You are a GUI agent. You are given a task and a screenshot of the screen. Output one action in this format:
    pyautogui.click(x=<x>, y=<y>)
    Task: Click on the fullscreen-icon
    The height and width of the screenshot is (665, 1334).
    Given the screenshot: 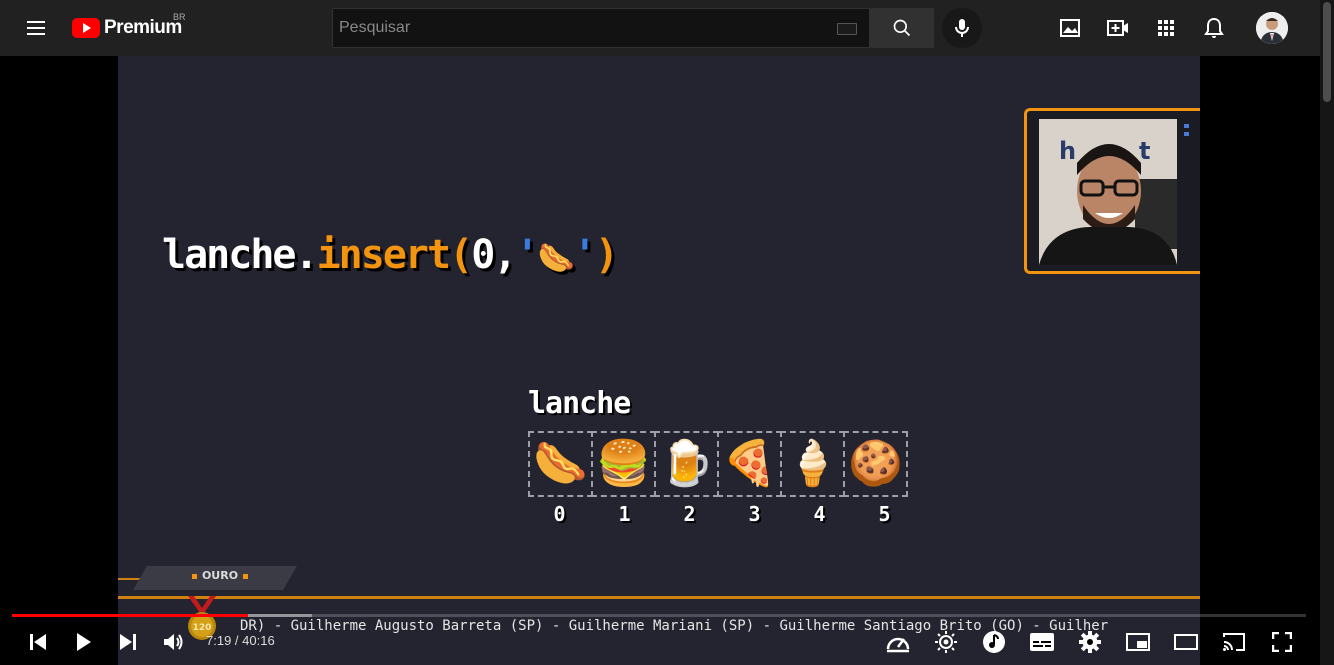 What is the action you would take?
    pyautogui.click(x=1282, y=642)
    